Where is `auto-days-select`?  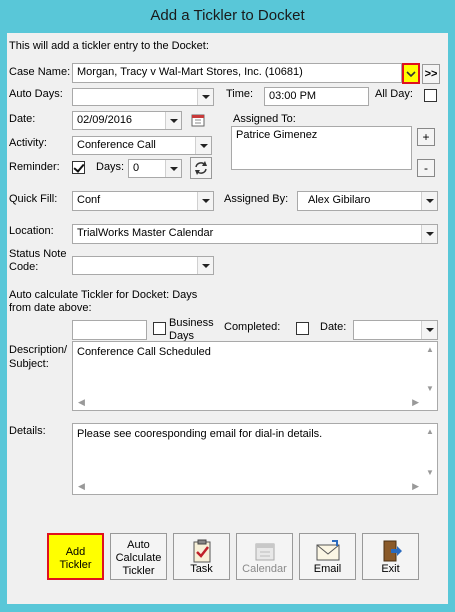 auto-days-select is located at coordinates (143, 97).